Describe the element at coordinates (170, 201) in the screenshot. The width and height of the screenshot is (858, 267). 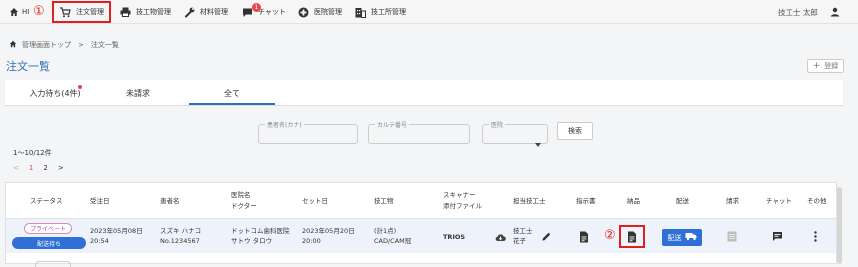
I see `th-patient: 患者名` at that location.